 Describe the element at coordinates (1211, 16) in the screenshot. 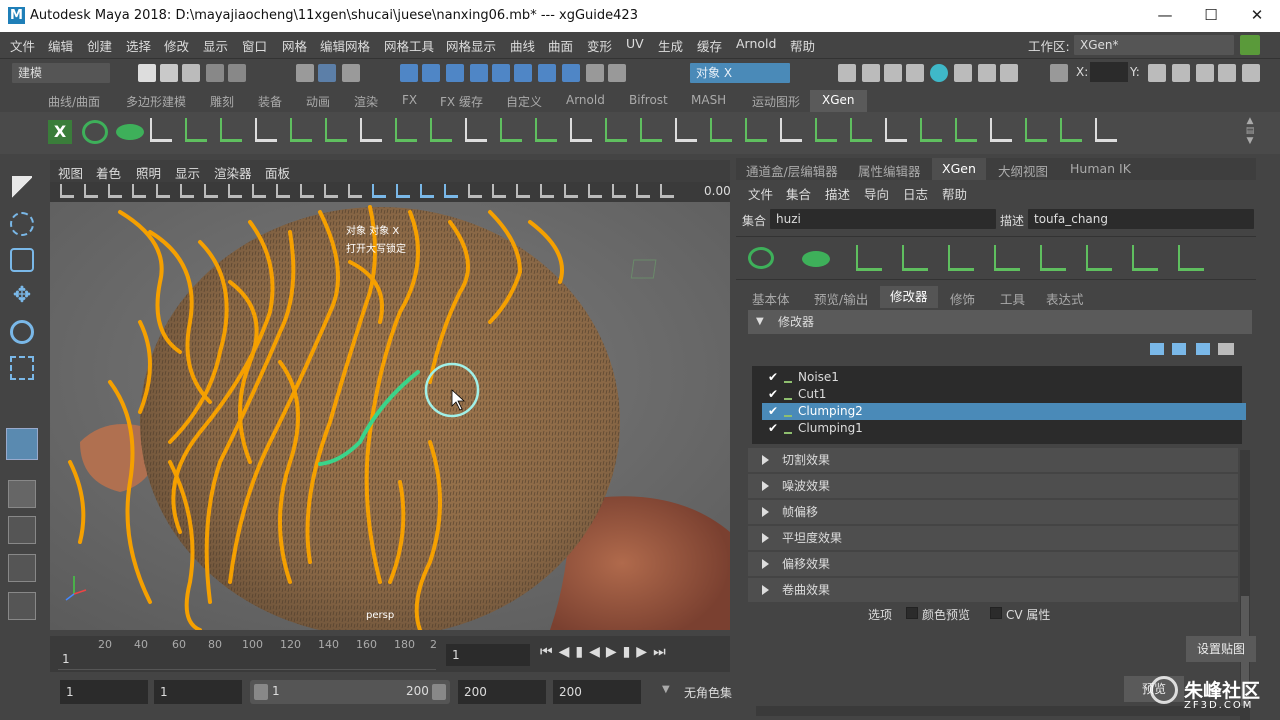

I see `maximize-button: ☐` at that location.